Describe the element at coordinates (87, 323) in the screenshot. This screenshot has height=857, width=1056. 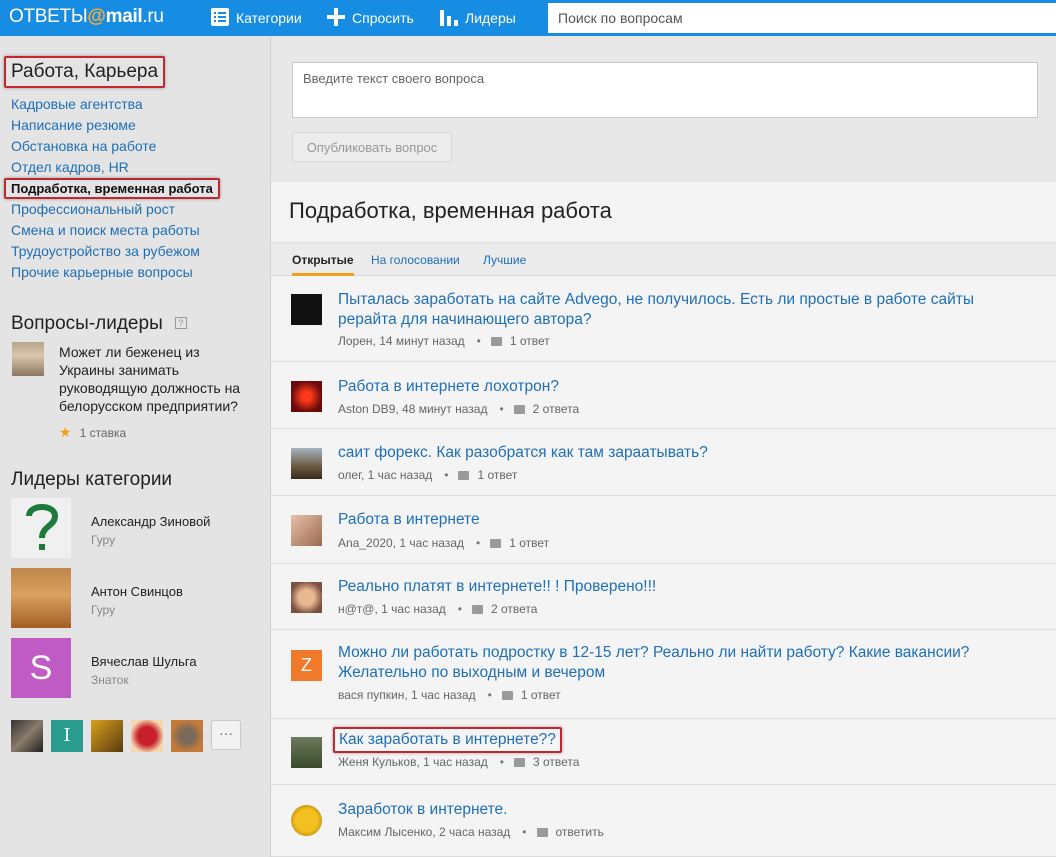
I see `leader-questions-title: Вопросы-лидеры` at that location.